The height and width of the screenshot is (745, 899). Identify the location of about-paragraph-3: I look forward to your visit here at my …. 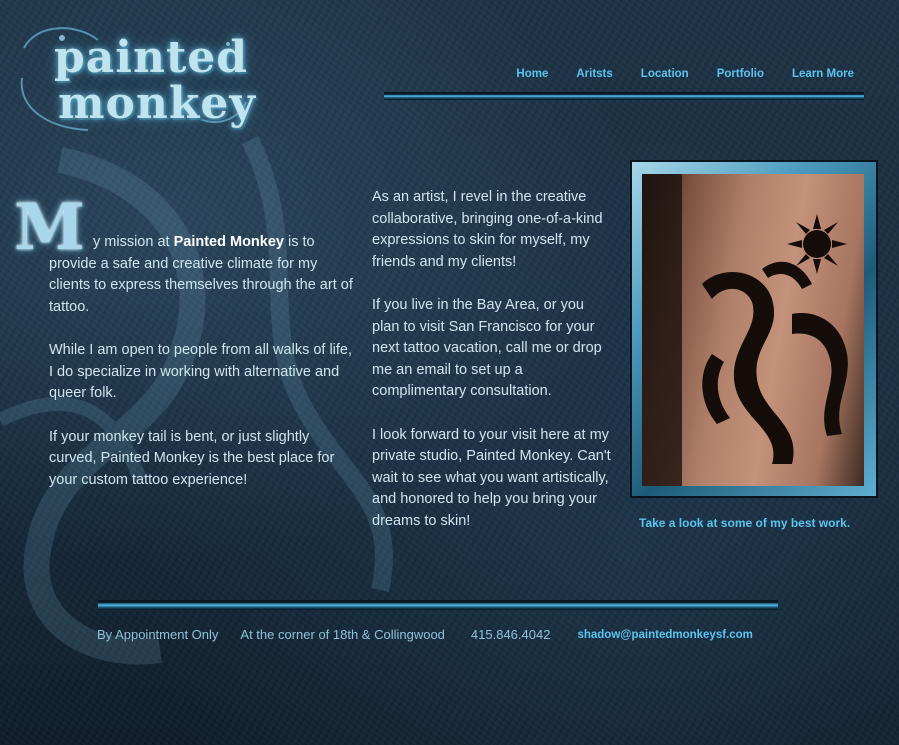
(491, 477).